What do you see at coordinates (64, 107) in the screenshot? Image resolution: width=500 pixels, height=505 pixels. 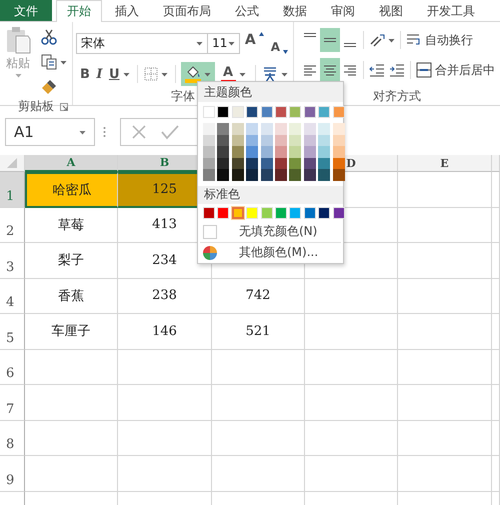 I see `dialog-launcher-icon` at bounding box center [64, 107].